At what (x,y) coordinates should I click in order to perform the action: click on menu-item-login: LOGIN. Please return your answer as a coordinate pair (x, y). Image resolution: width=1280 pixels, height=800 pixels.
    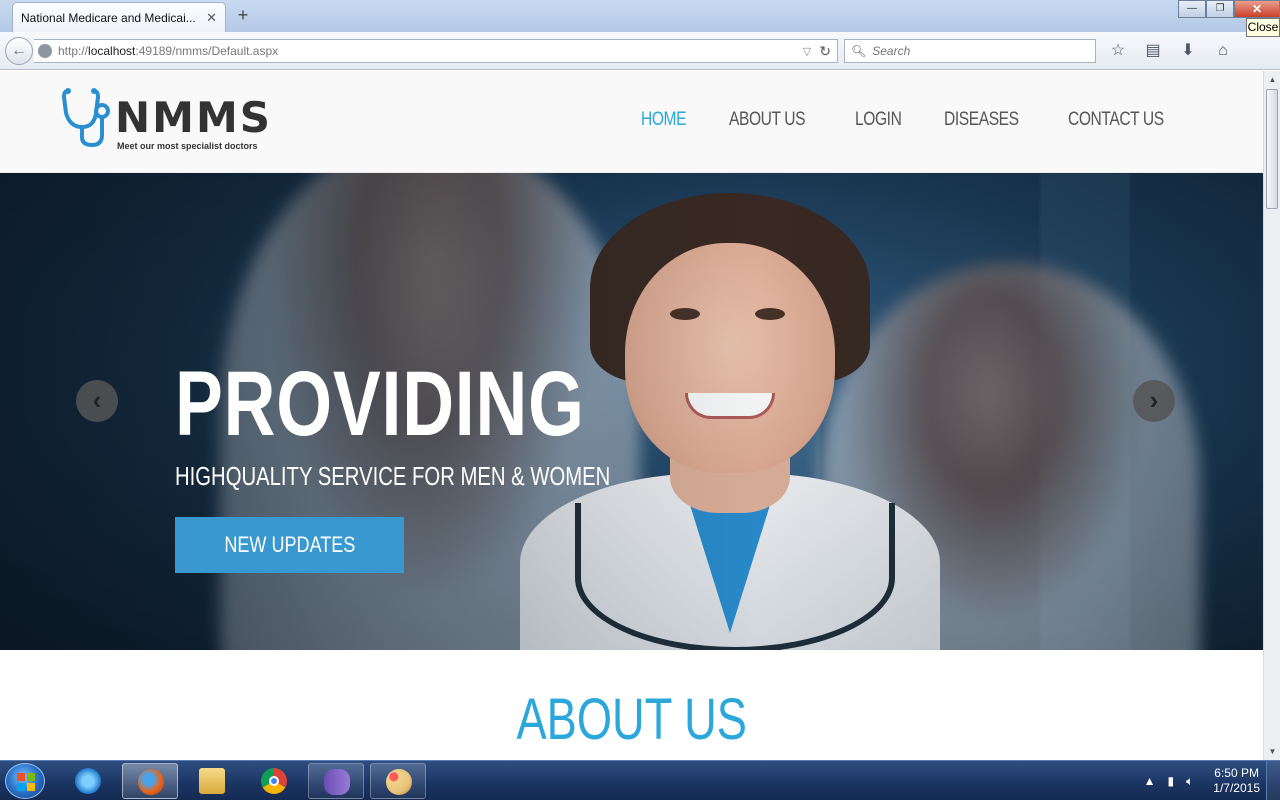
    Looking at the image, I should click on (878, 120).